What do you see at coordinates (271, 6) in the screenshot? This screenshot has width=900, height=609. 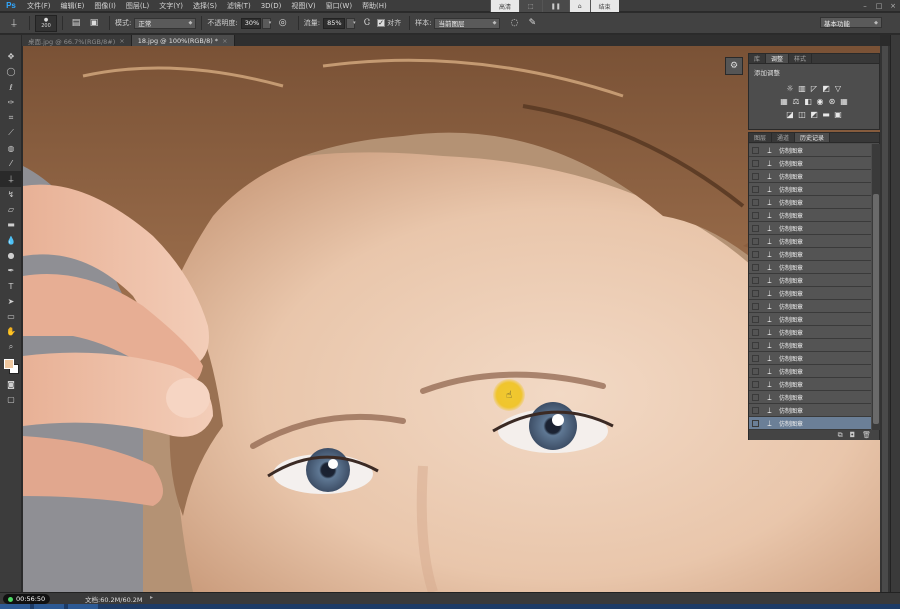 I see `menu-3d: 3D(D)` at bounding box center [271, 6].